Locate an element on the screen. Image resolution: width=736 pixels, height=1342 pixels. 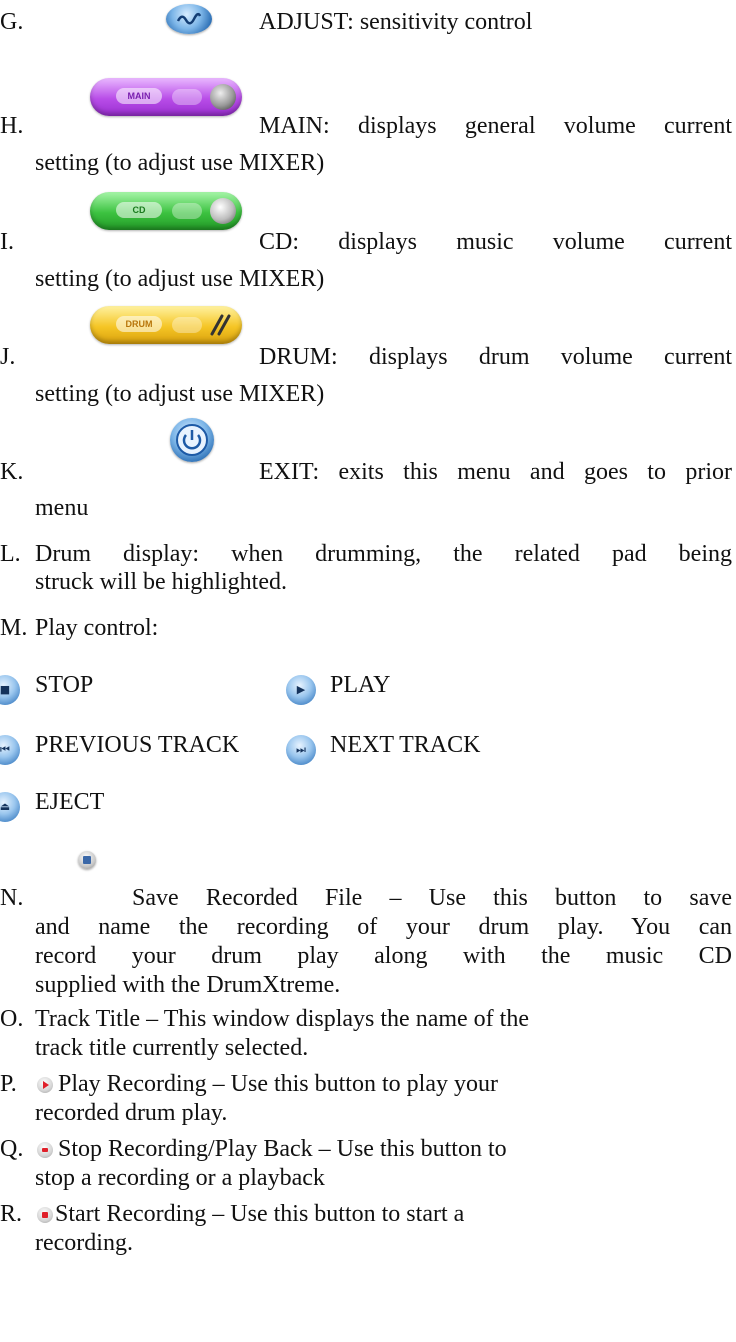
power-icon is located at coordinates (192, 440).